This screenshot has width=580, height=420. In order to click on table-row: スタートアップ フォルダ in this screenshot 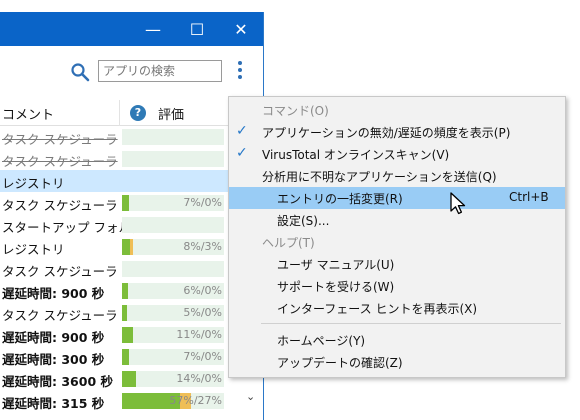, I will do `click(131, 225)`.